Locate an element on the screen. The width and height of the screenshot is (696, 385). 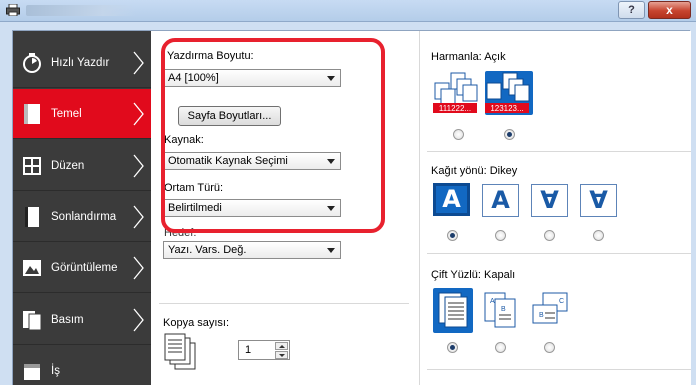
spin-down-icon is located at coordinates (281, 355).